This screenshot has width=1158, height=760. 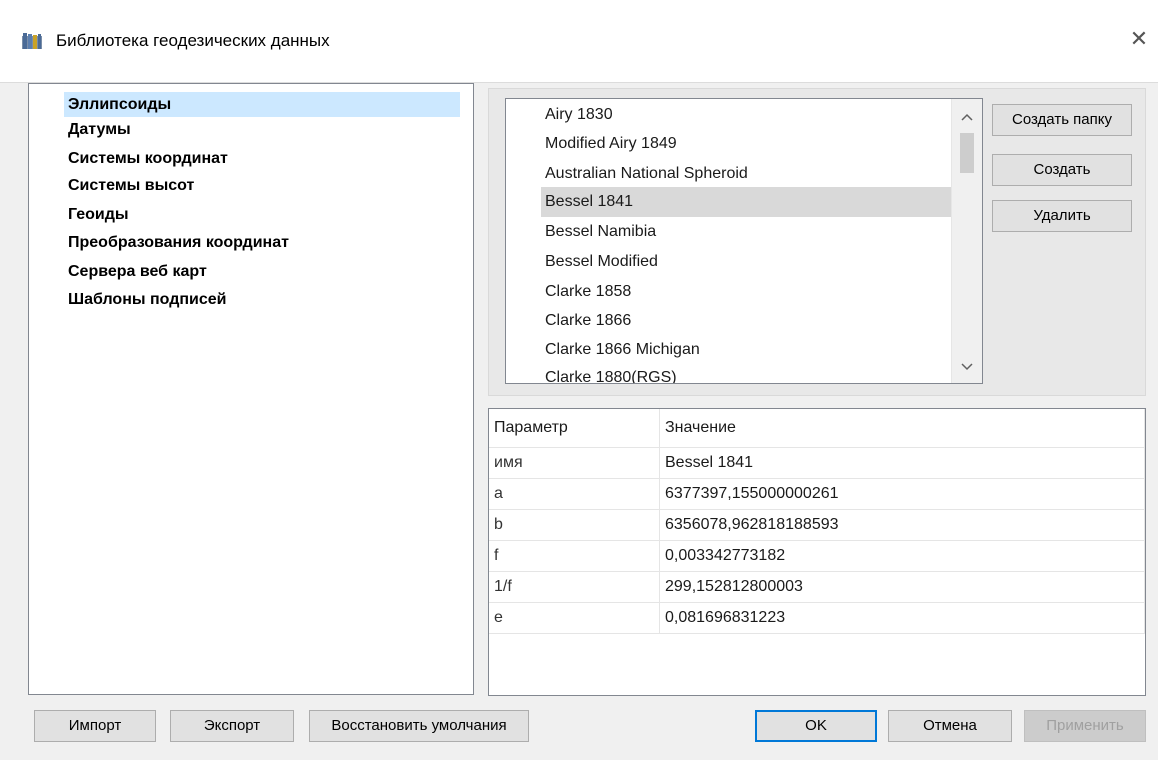 What do you see at coordinates (193, 40) in the screenshot?
I see `window-title: Библиотека геодезических данных` at bounding box center [193, 40].